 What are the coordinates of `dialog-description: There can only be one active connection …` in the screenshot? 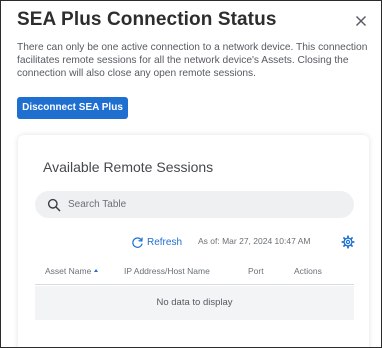 It's located at (192, 60).